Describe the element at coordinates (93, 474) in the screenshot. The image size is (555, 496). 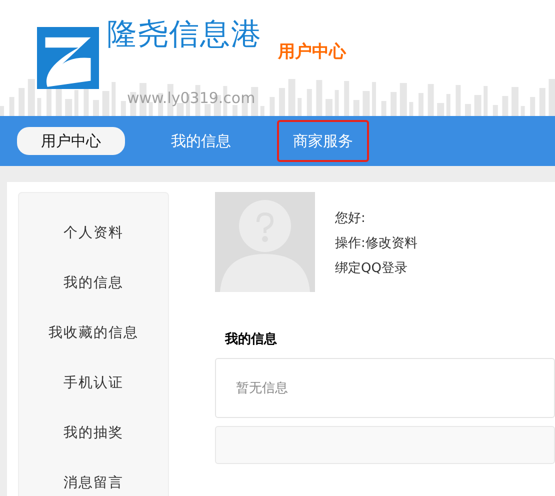
I see `sidebar-item: 消息留言` at that location.